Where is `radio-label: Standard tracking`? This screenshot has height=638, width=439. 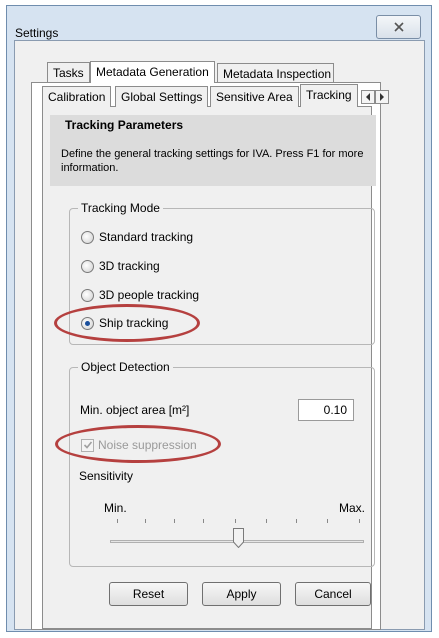
radio-label: Standard tracking is located at coordinates (146, 237).